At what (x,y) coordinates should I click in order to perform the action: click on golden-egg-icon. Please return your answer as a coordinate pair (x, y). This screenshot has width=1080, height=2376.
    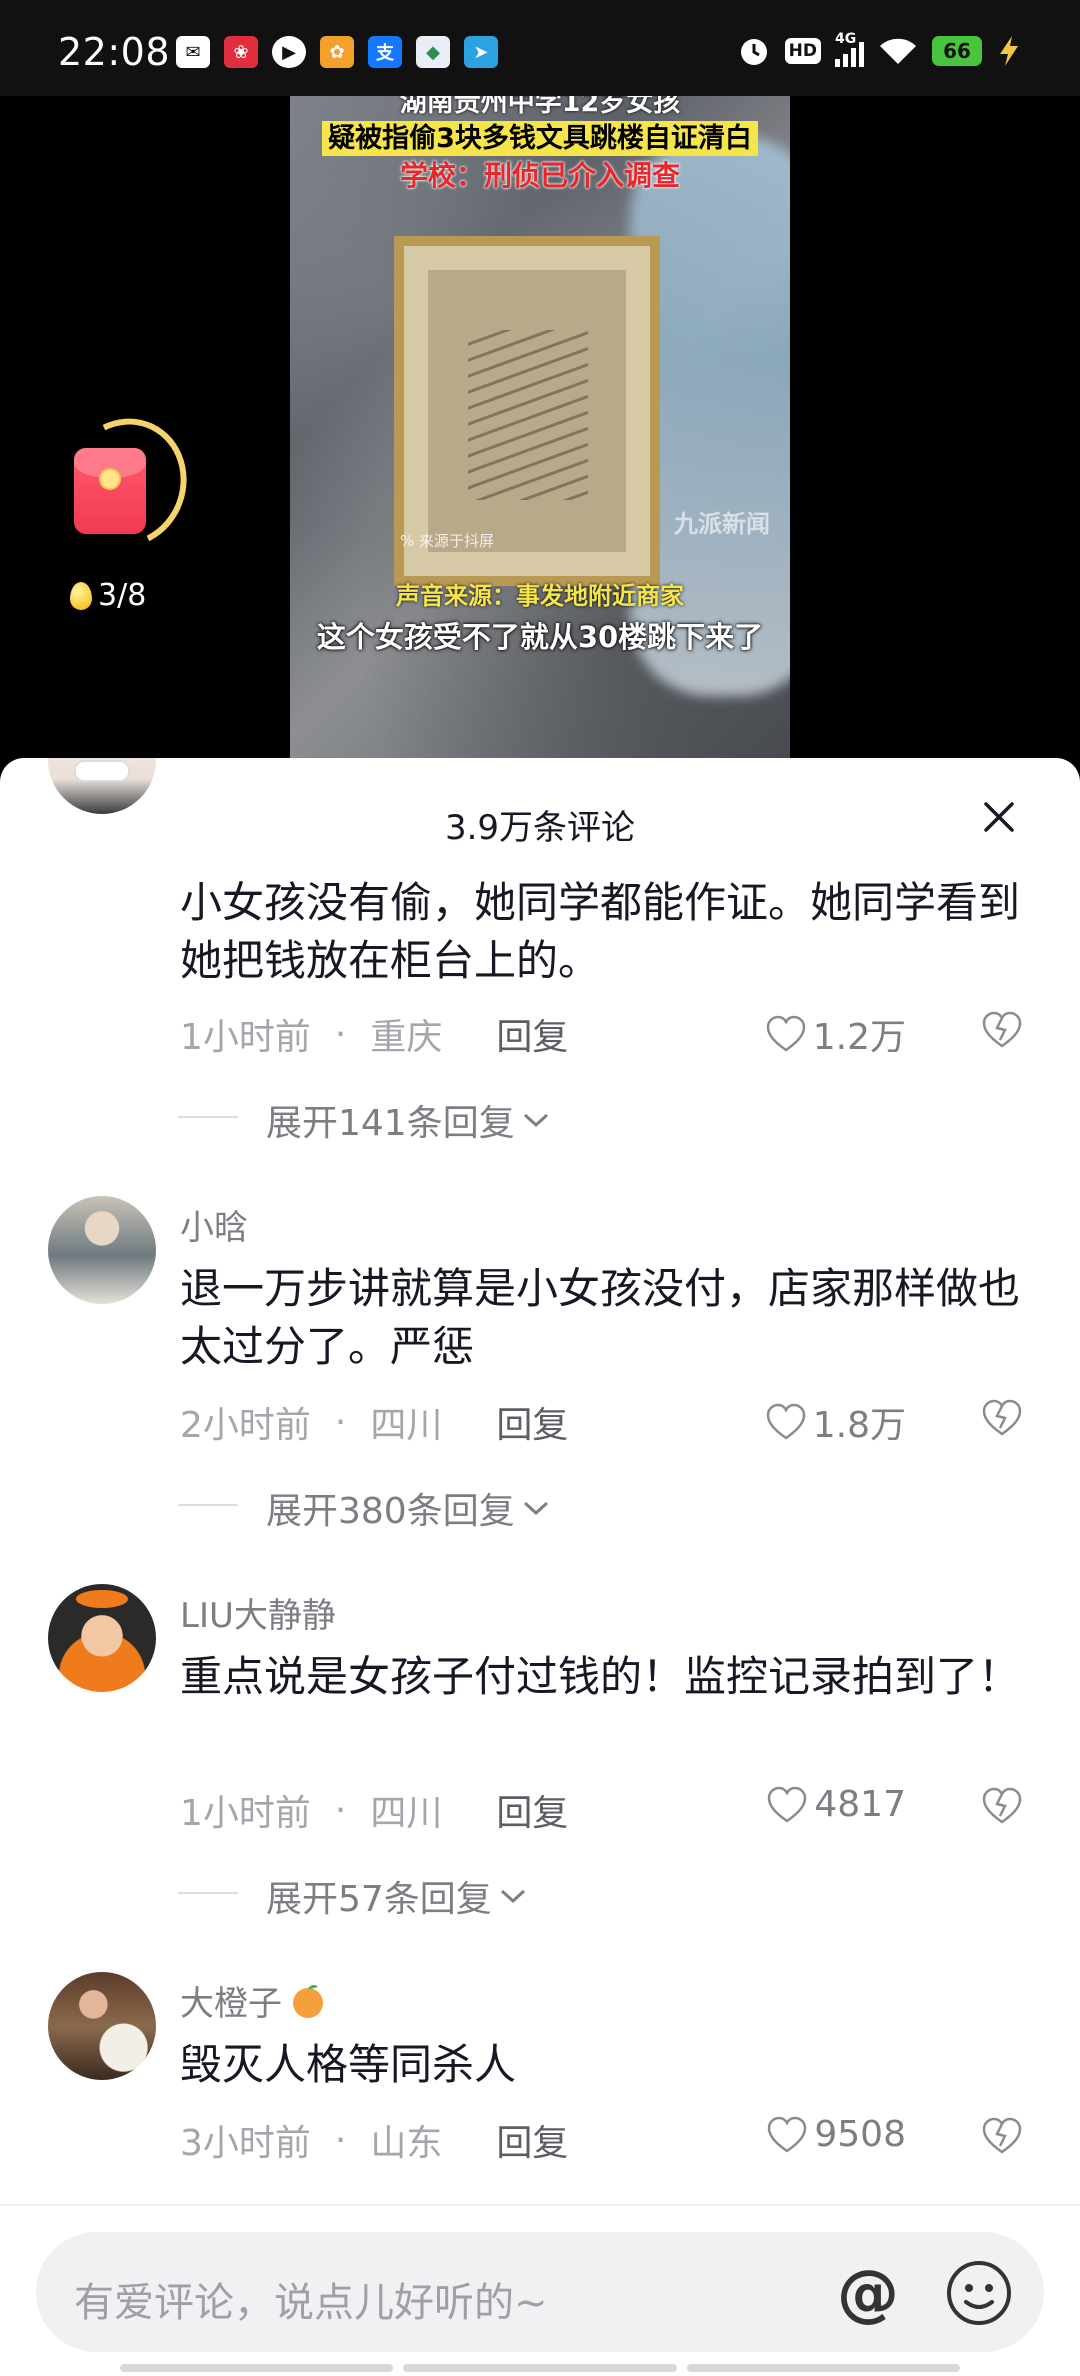
    Looking at the image, I should click on (81, 595).